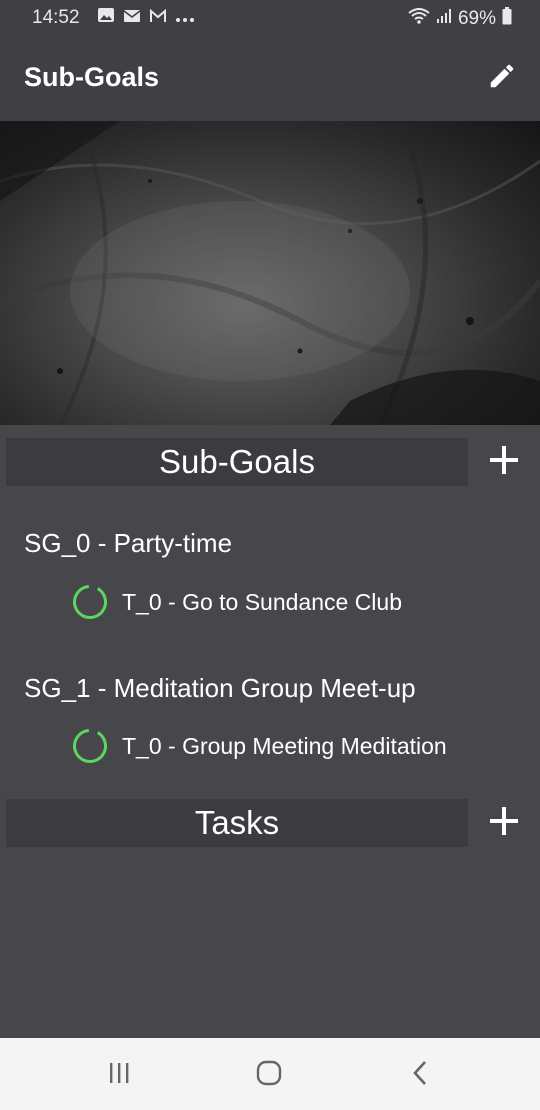 Image resolution: width=540 pixels, height=1110 pixels. What do you see at coordinates (262, 601) in the screenshot?
I see `task-label: T_0 - Go to Sundance Club` at bounding box center [262, 601].